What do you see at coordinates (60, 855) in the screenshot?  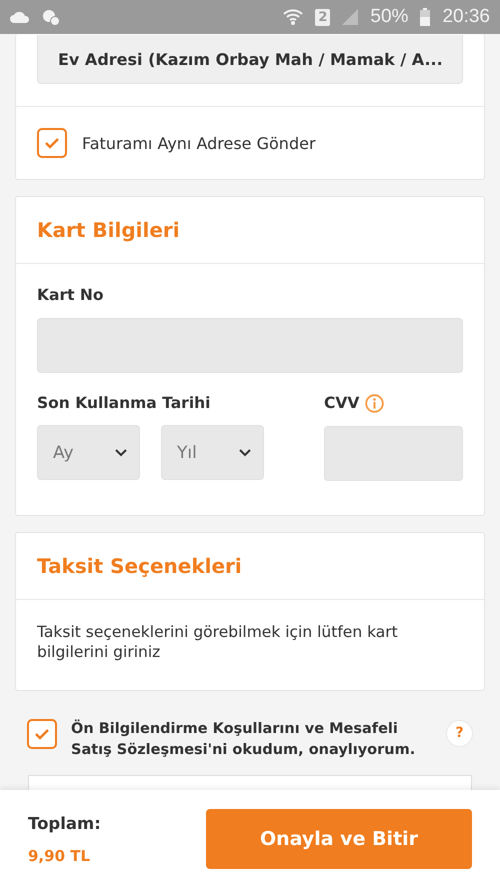 I see `total-amount: 9,90 TL` at bounding box center [60, 855].